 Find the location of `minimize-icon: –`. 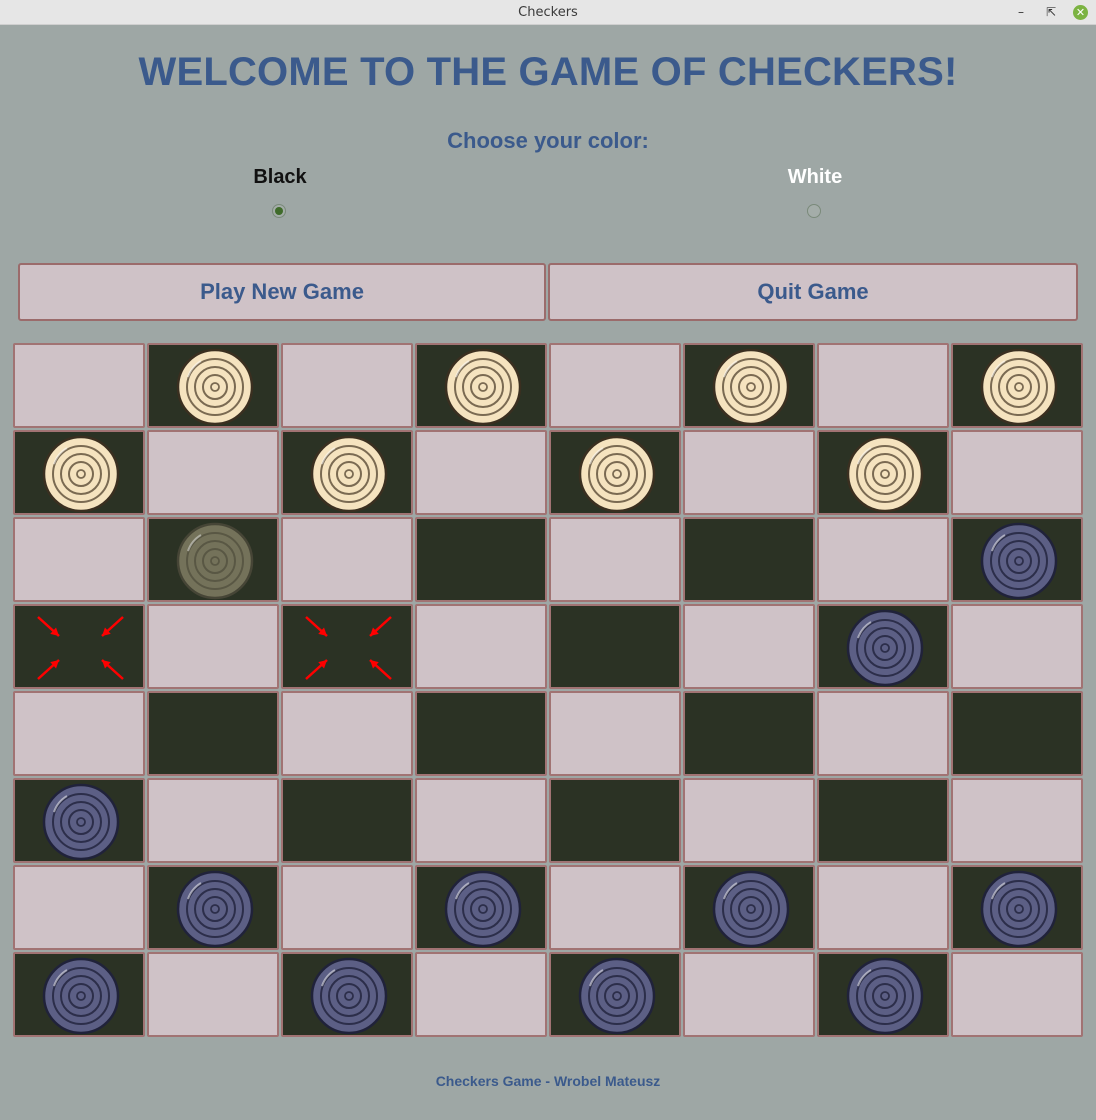

minimize-icon: – is located at coordinates (1021, 12).